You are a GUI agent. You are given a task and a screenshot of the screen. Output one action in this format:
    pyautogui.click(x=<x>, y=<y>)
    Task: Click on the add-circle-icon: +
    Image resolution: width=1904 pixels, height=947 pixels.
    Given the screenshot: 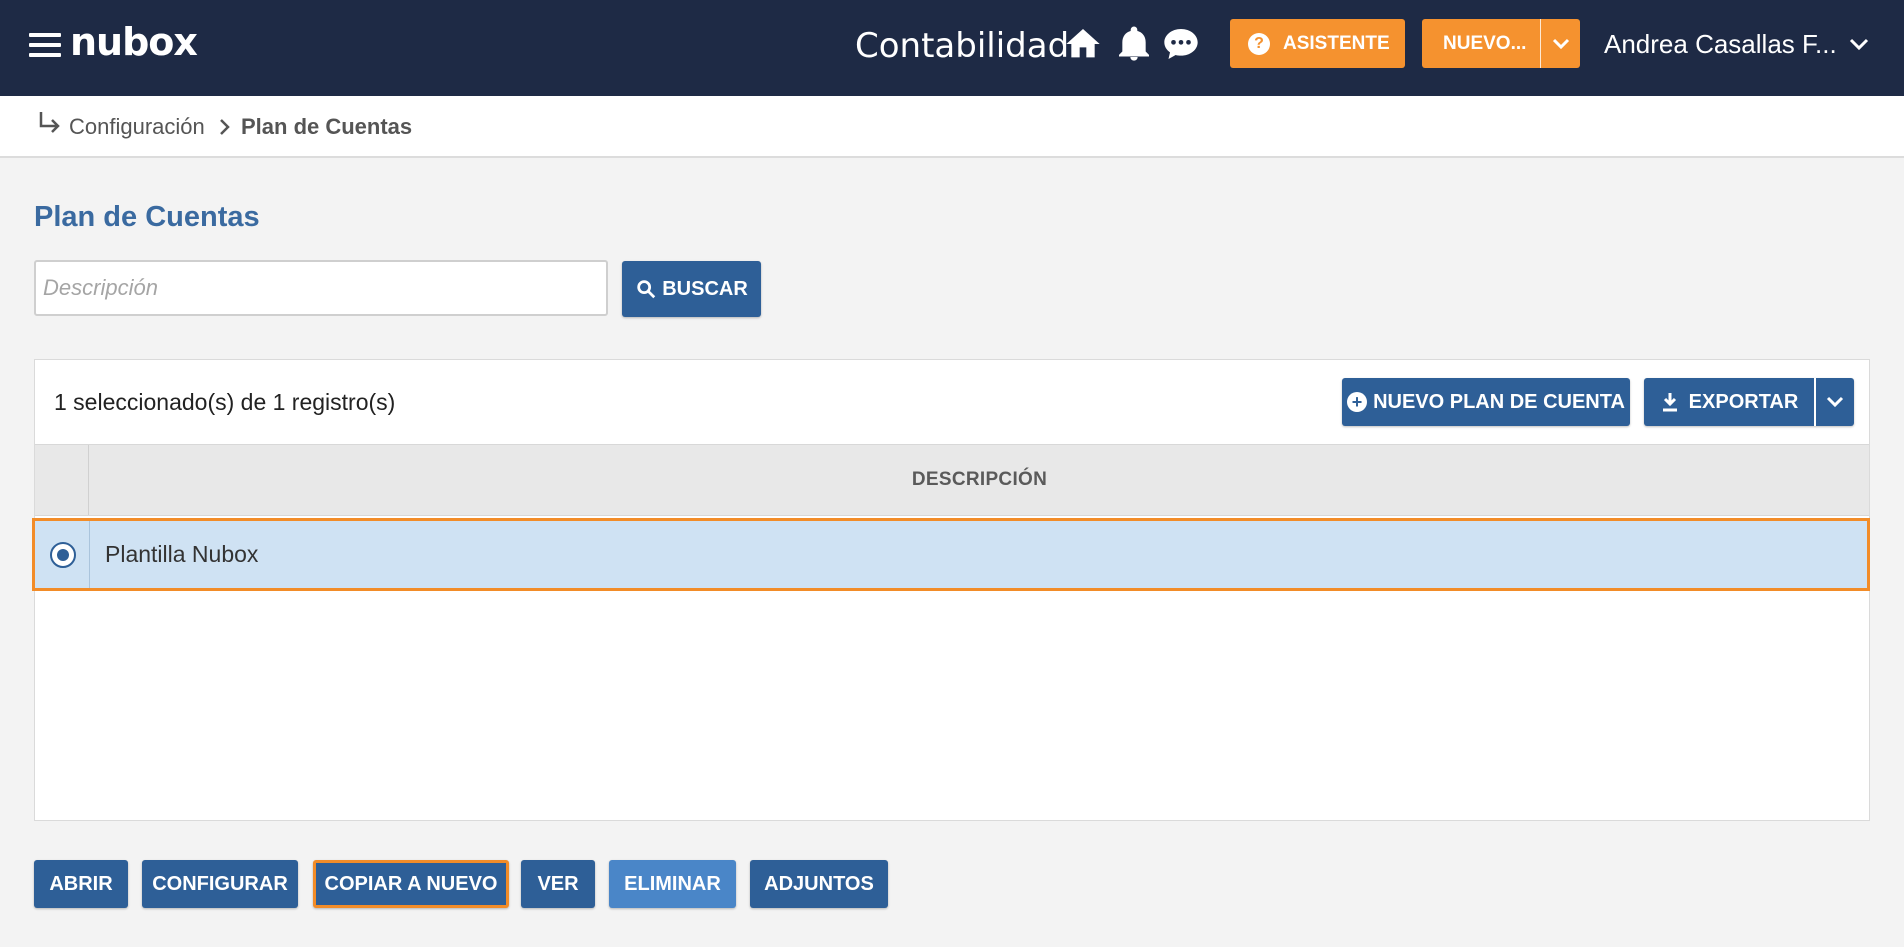 What is the action you would take?
    pyautogui.click(x=1357, y=402)
    